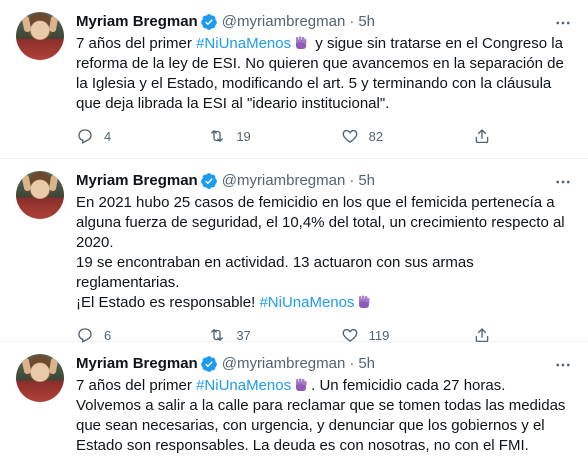  Describe the element at coordinates (243, 136) in the screenshot. I see `retweet-count: 19` at that location.